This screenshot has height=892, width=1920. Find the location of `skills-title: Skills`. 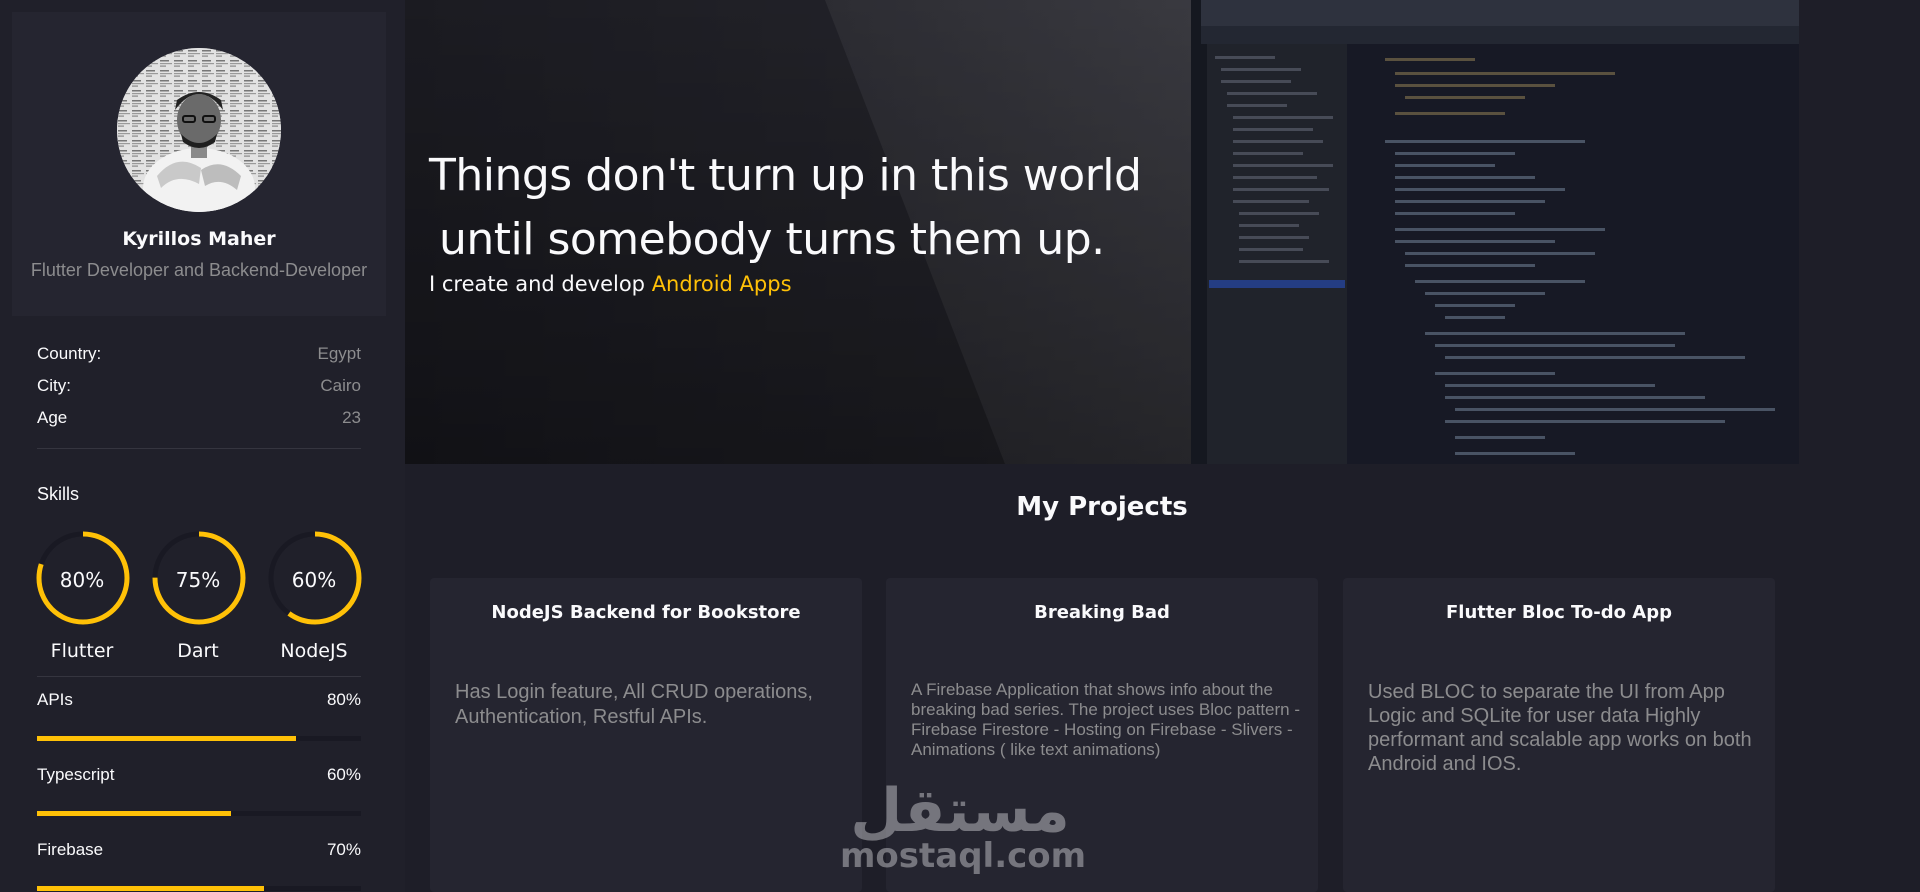

skills-title: Skills is located at coordinates (58, 494).